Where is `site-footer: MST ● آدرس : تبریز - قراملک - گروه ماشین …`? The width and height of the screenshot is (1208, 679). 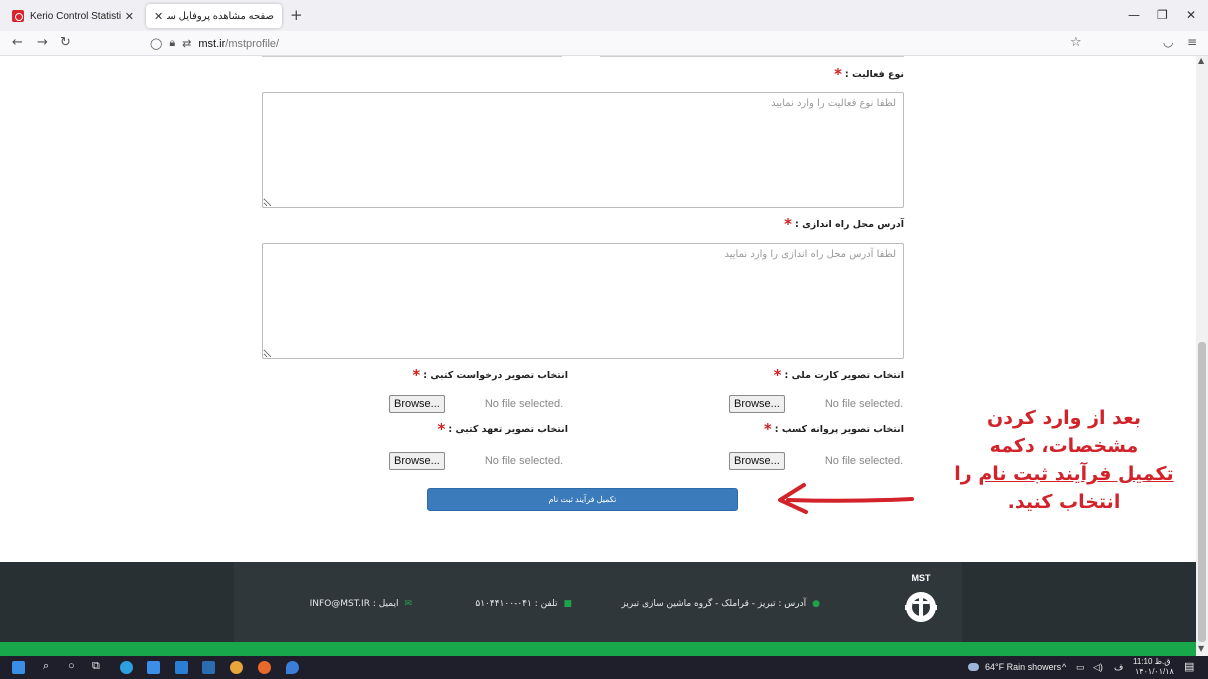
site-footer: MST ● آدرس : تبریز - قراملک - گروه ماشین … is located at coordinates (598, 602).